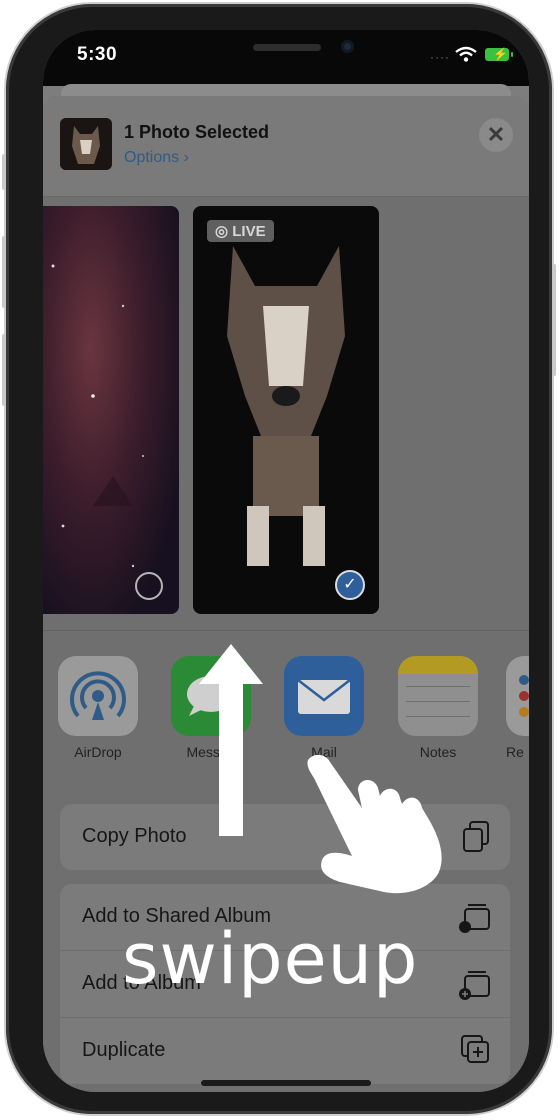 This screenshot has width=560, height=1120. Describe the element at coordinates (475, 1049) in the screenshot. I see `duplicate-icon` at that location.